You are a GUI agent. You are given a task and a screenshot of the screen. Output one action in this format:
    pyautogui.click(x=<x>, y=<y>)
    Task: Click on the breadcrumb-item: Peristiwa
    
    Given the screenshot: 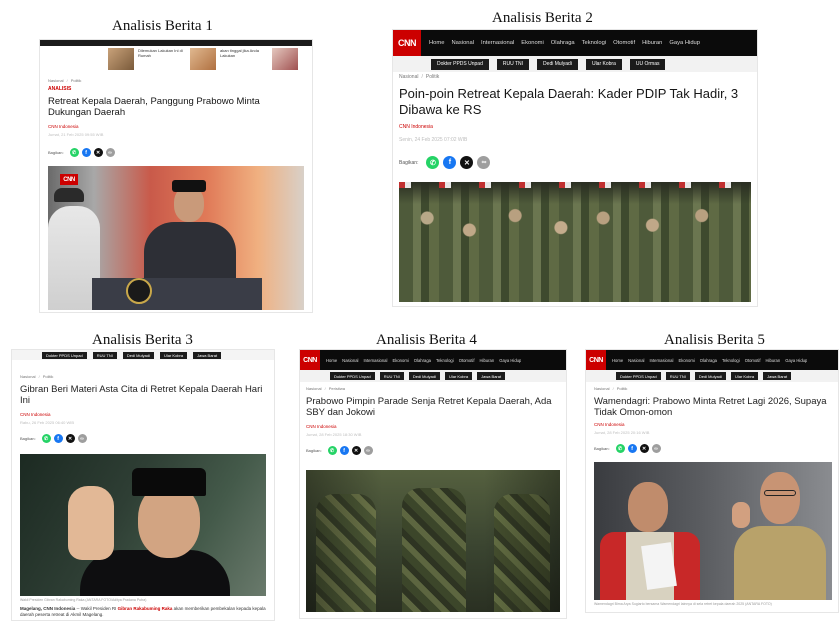 What is the action you would take?
    pyautogui.click(x=337, y=388)
    